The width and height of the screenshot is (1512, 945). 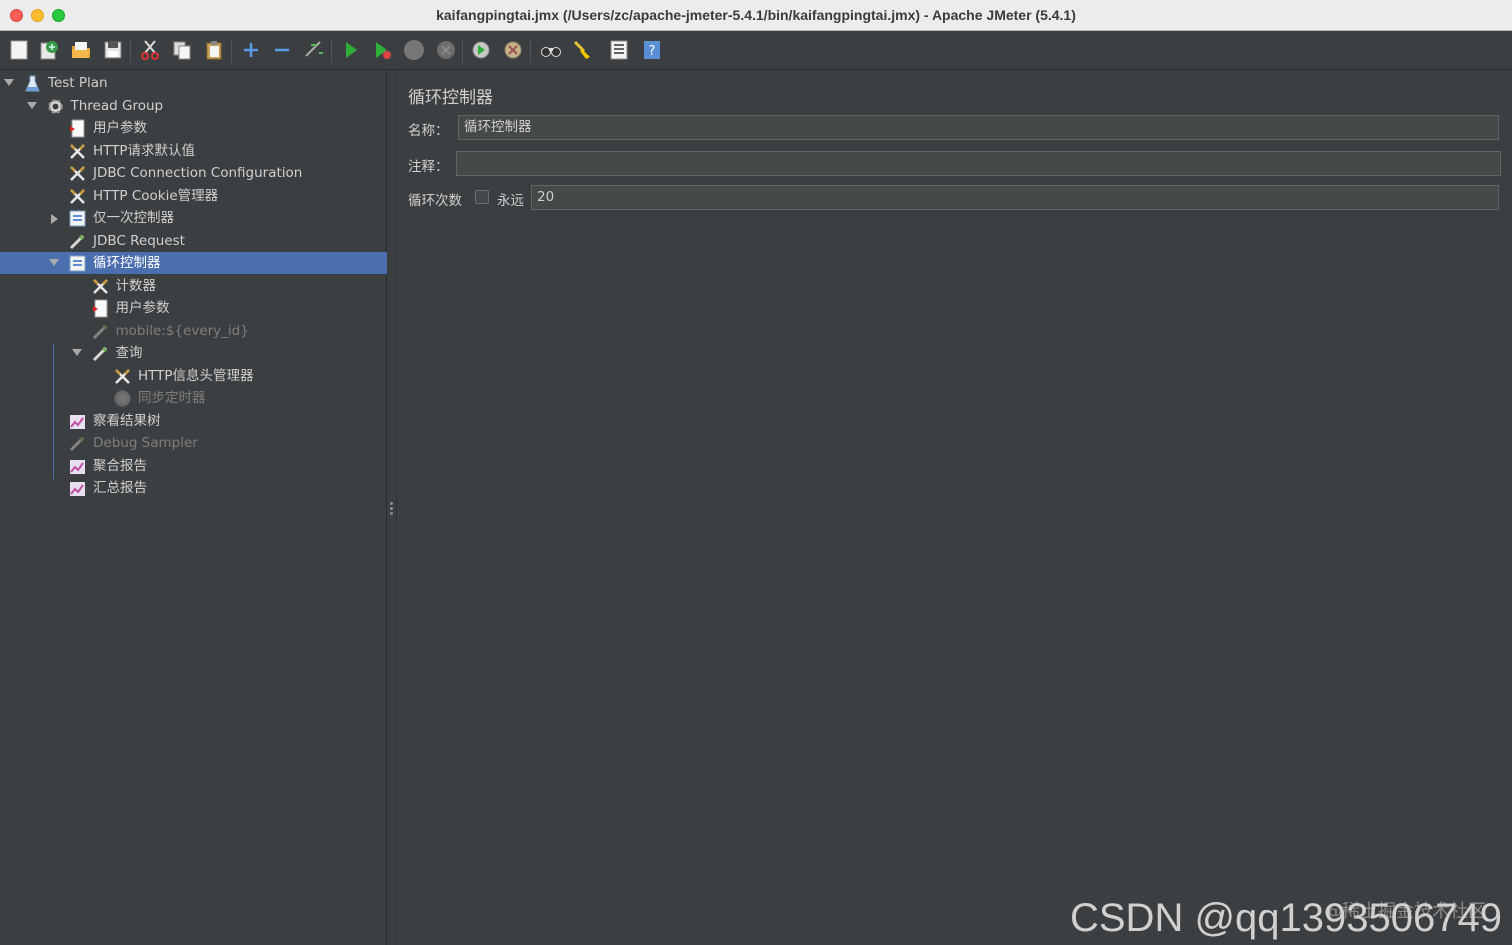 What do you see at coordinates (193, 218) in the screenshot?
I see `tree-node: 仅一次控制器` at bounding box center [193, 218].